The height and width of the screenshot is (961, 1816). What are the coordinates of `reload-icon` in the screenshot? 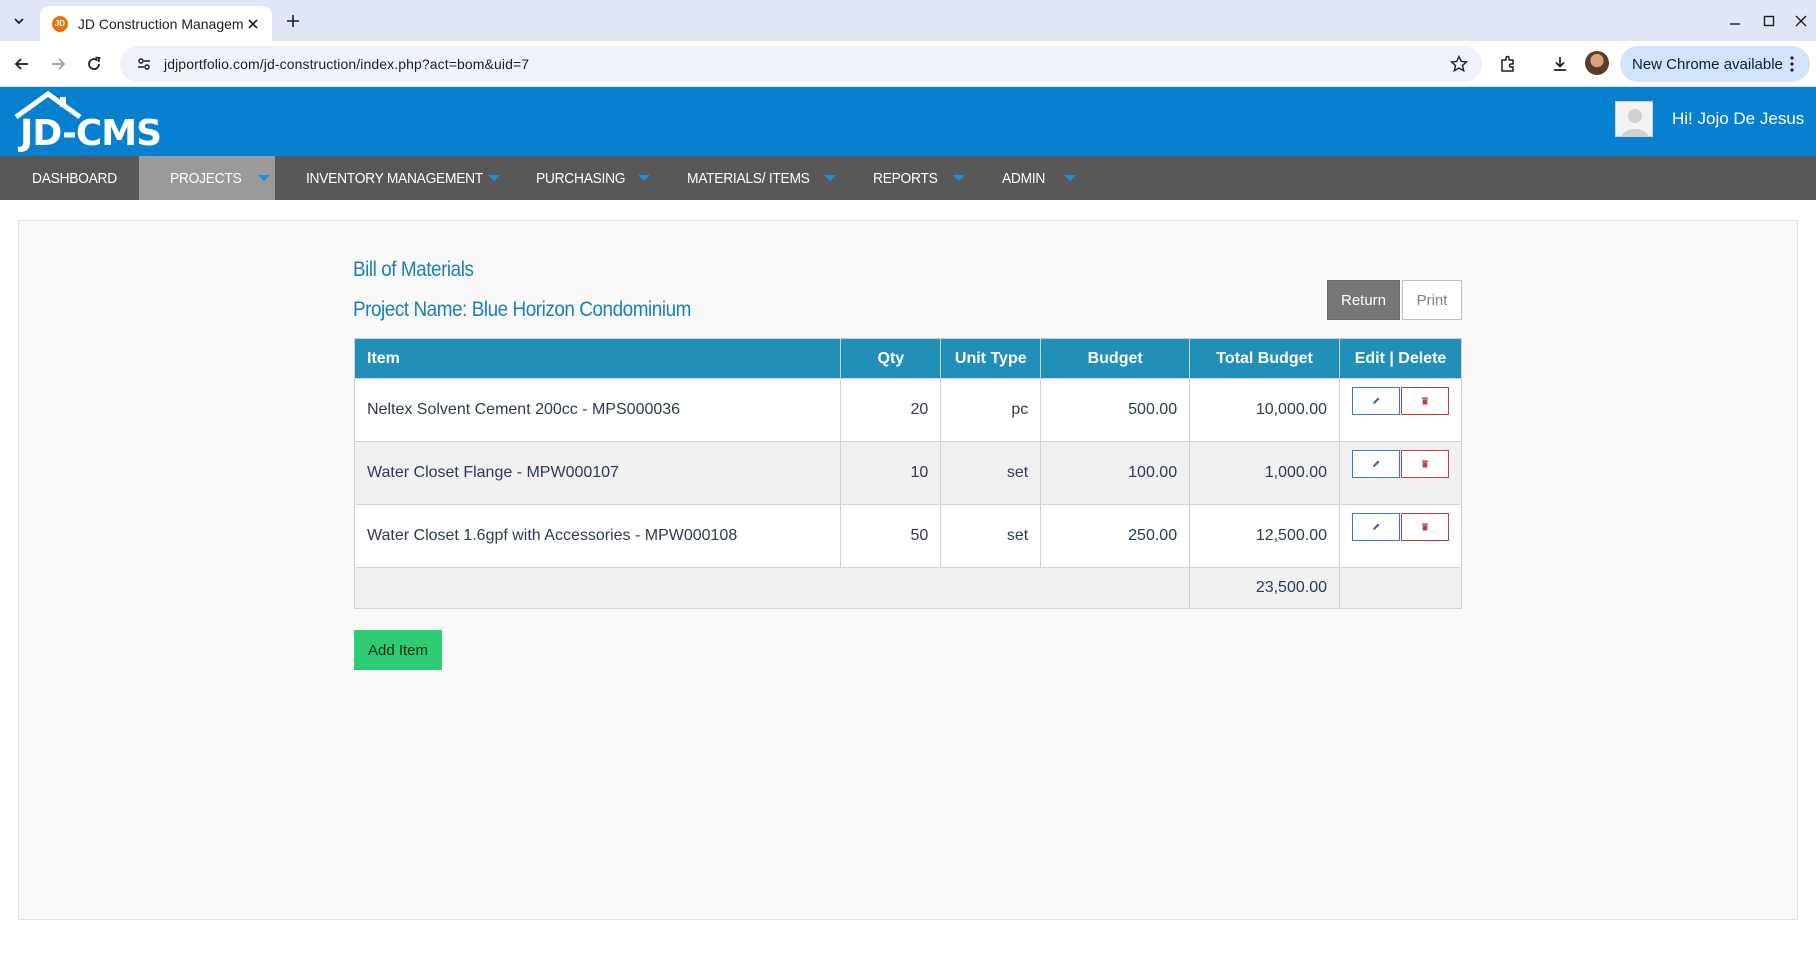 It's located at (94, 64).